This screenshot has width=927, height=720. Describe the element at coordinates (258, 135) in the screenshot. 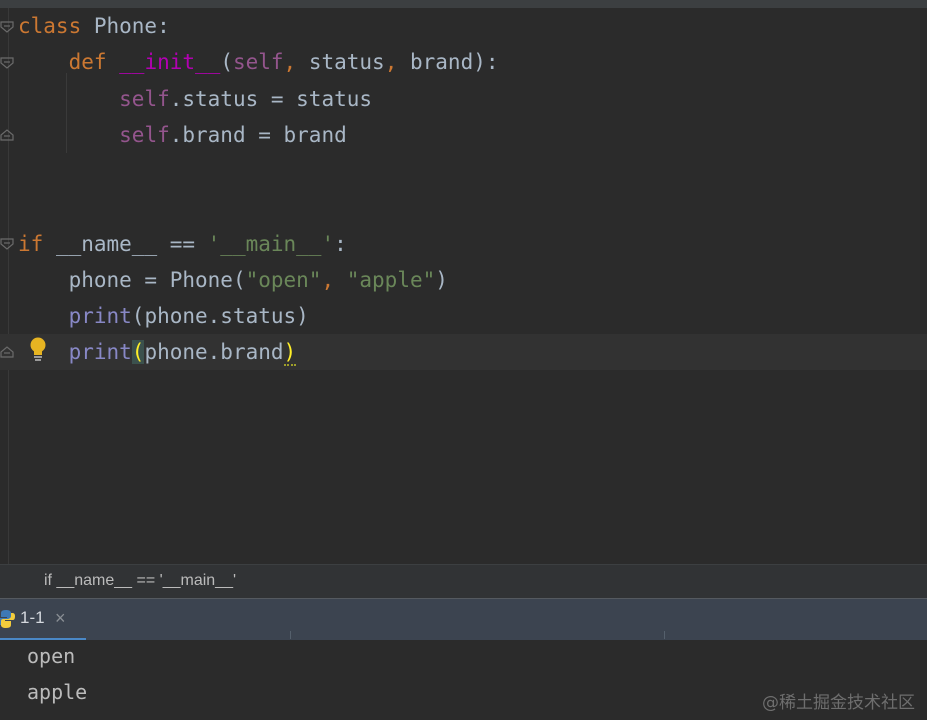

I see `code-token: .brand = brand` at that location.